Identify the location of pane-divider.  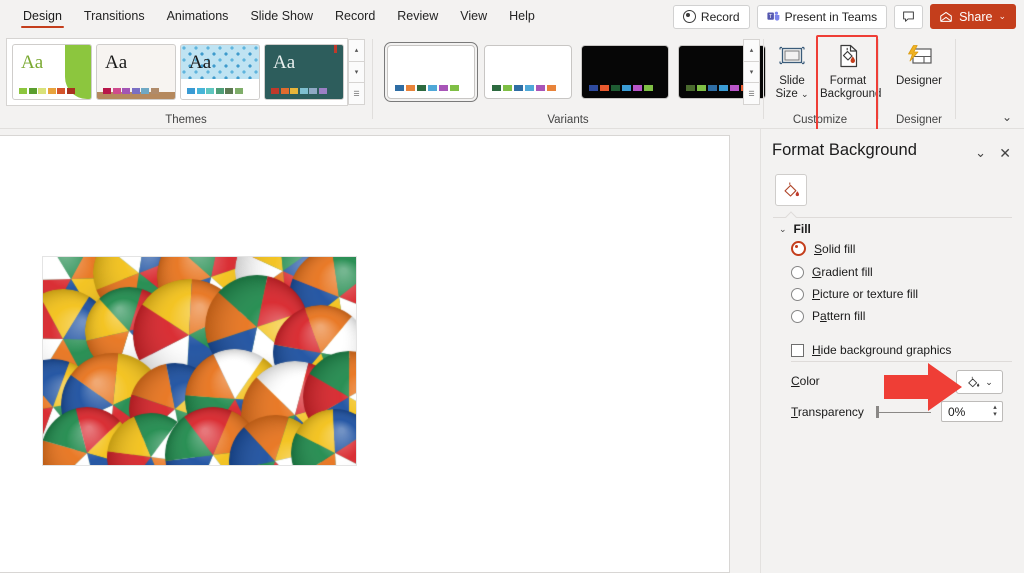
(892, 217).